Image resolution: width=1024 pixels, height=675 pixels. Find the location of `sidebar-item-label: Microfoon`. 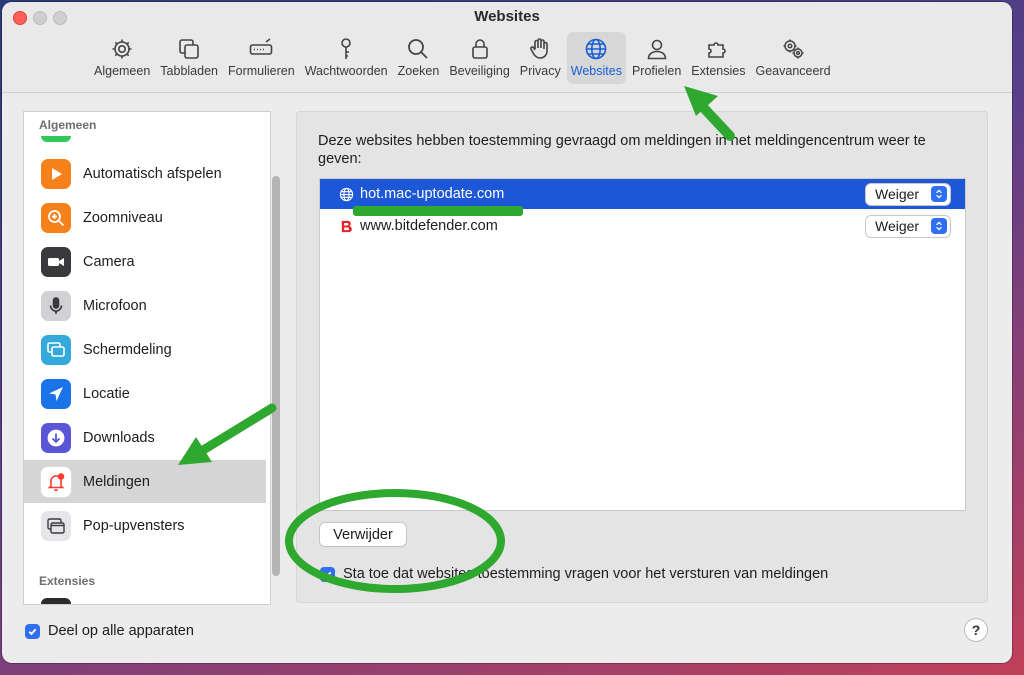

sidebar-item-label: Microfoon is located at coordinates (115, 305).